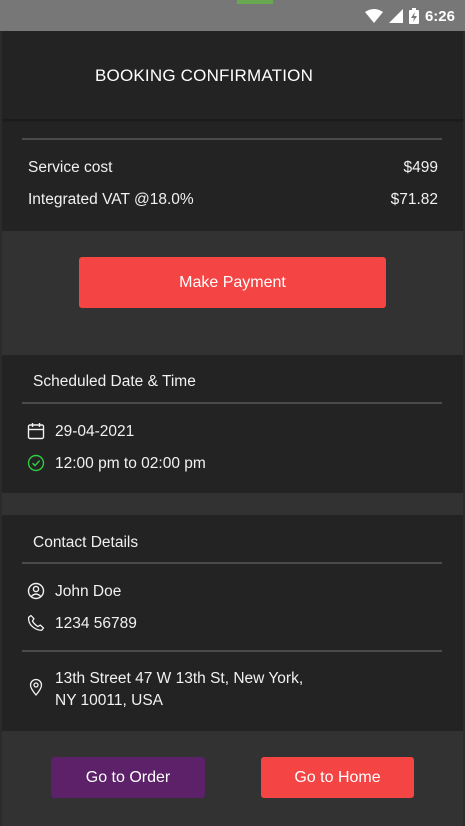 The image size is (465, 826). Describe the element at coordinates (128, 777) in the screenshot. I see `go-to-order-button: Go to Order` at that location.